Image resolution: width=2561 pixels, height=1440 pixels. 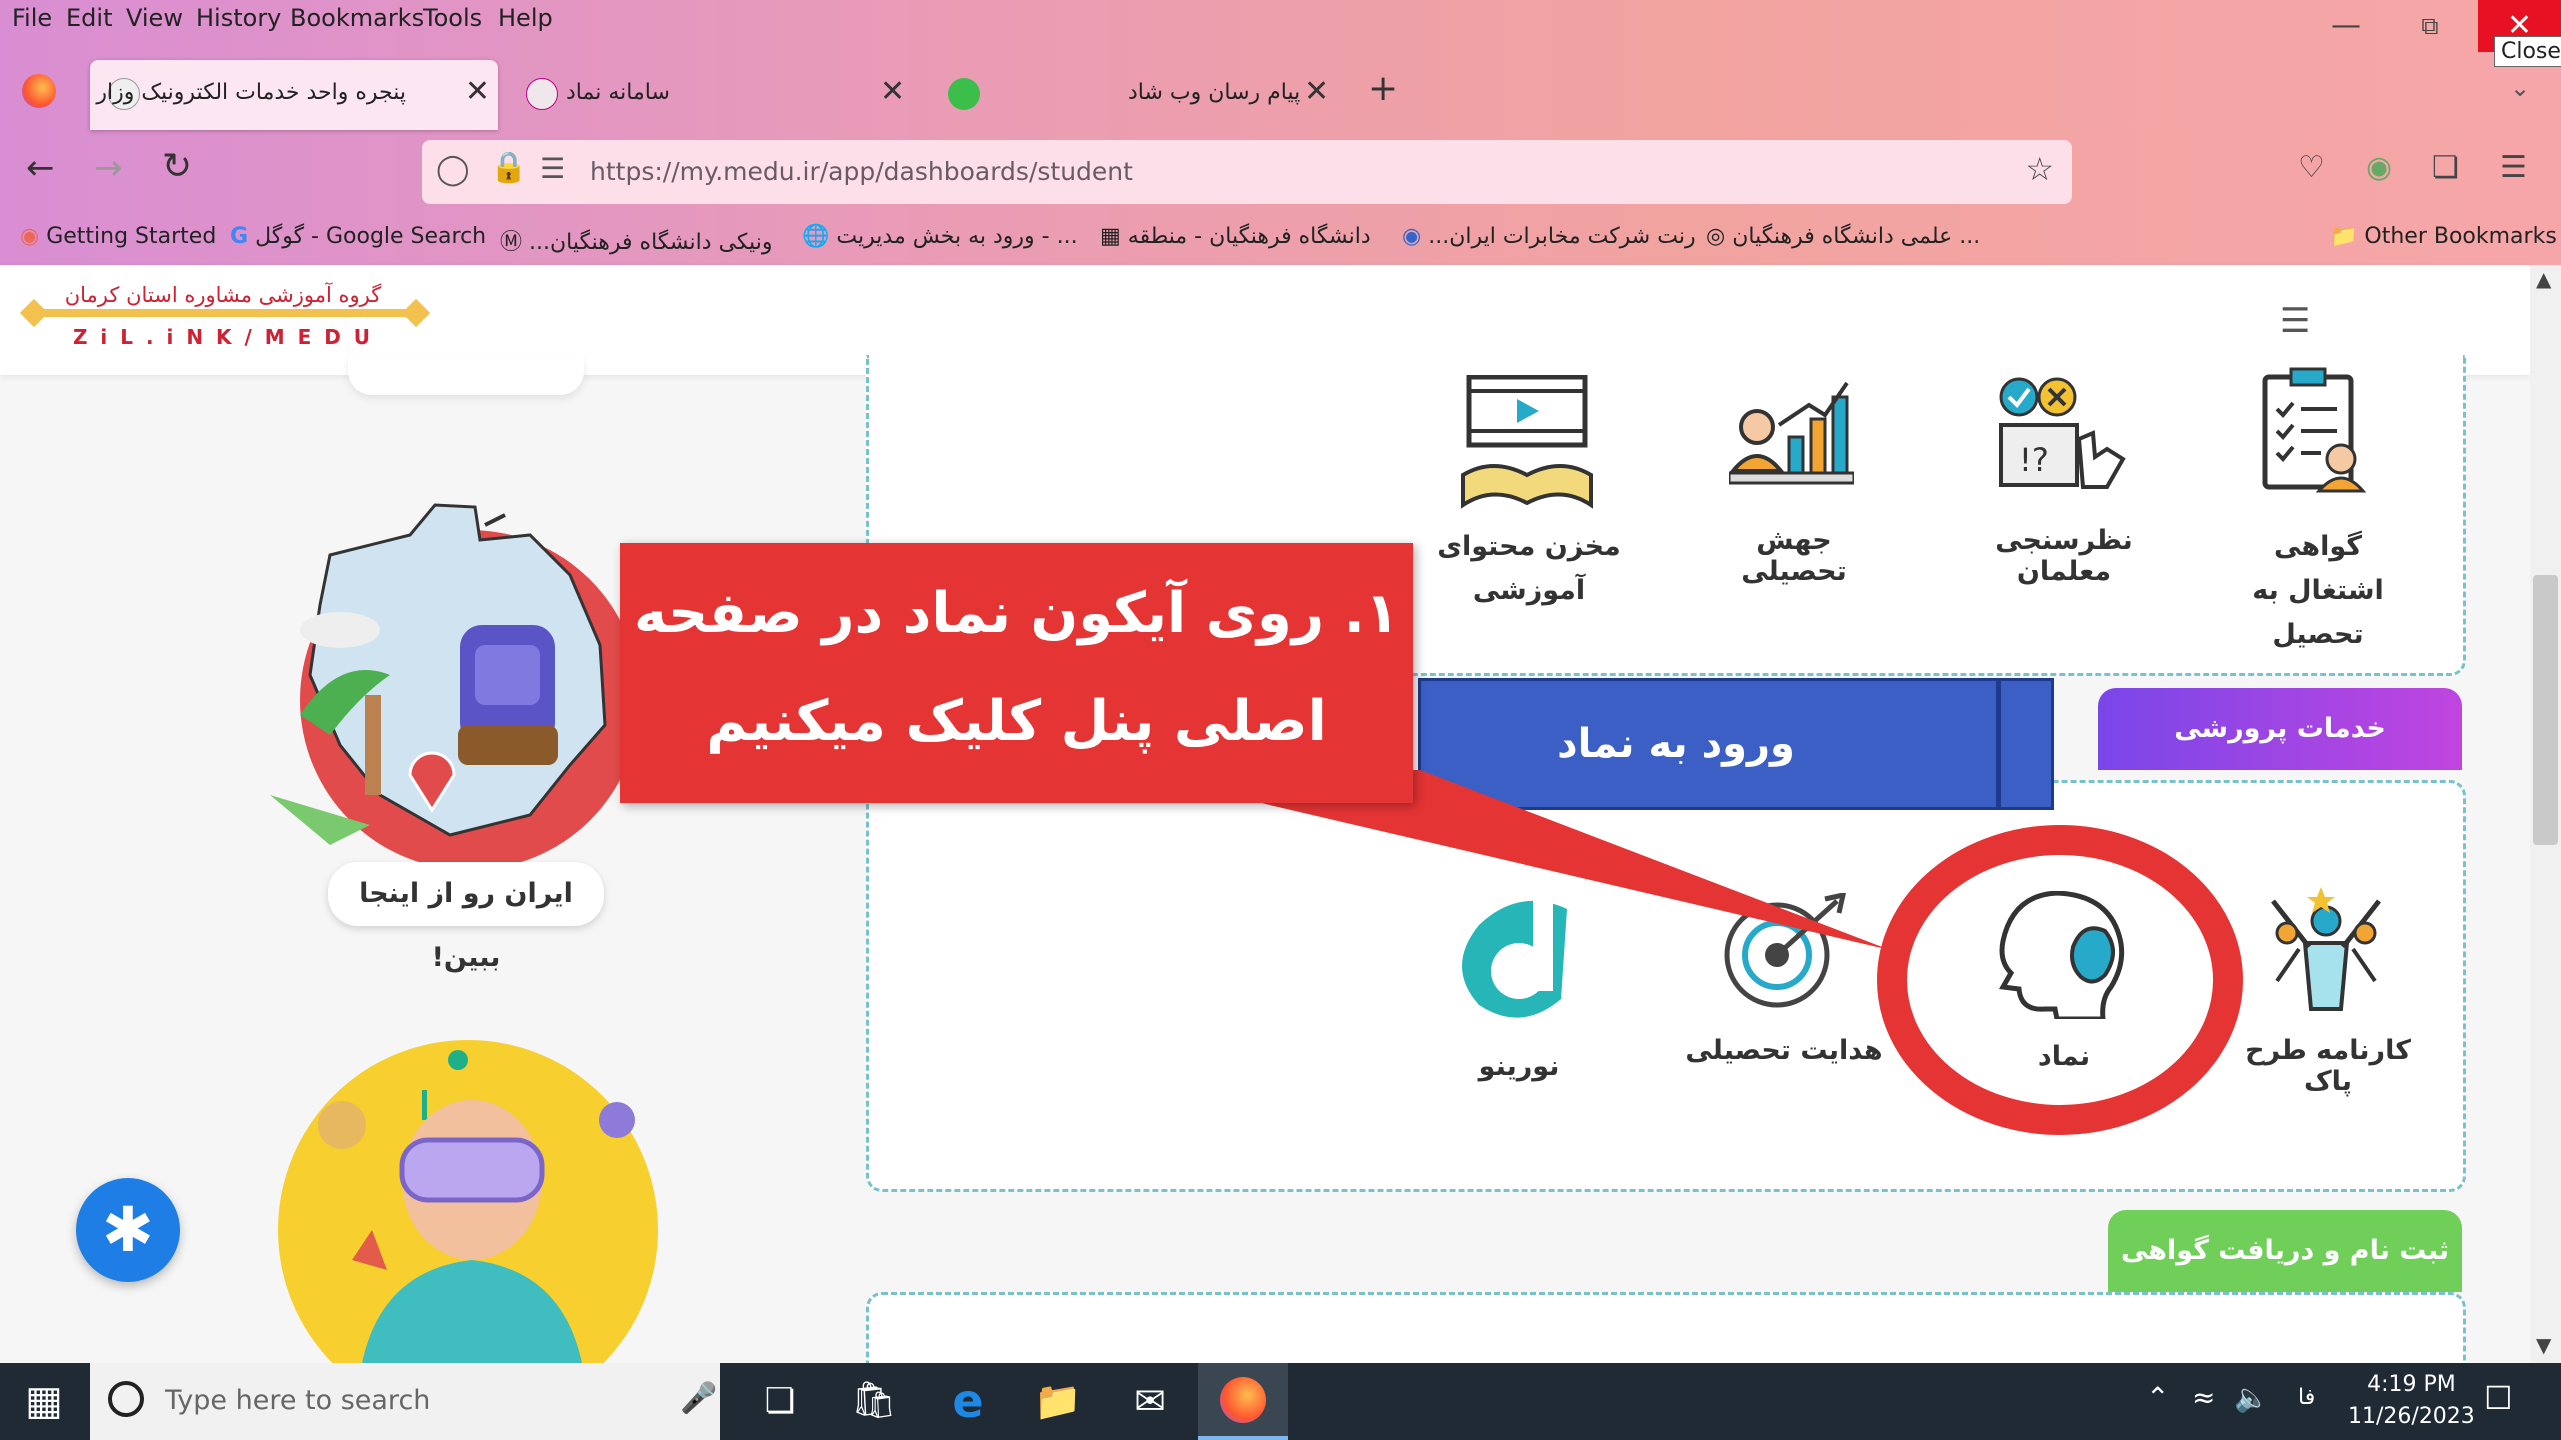 What do you see at coordinates (2318, 591) in the screenshot?
I see `service-label-enrollment-certificate: گواهی اشتغال به تحصیل` at bounding box center [2318, 591].